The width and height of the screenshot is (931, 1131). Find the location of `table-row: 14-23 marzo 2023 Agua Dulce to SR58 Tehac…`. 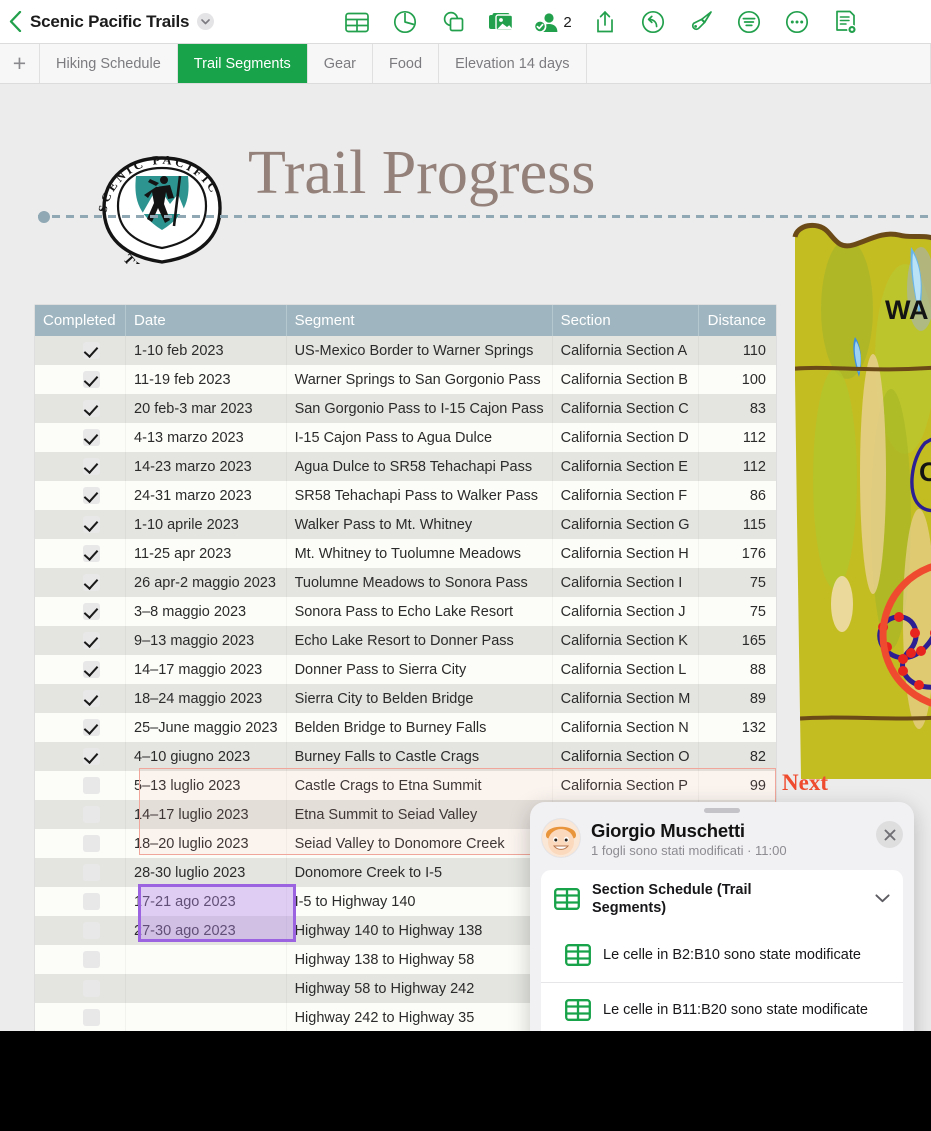

table-row: 14-23 marzo 2023 Agua Dulce to SR58 Tehac… is located at coordinates (405, 466).